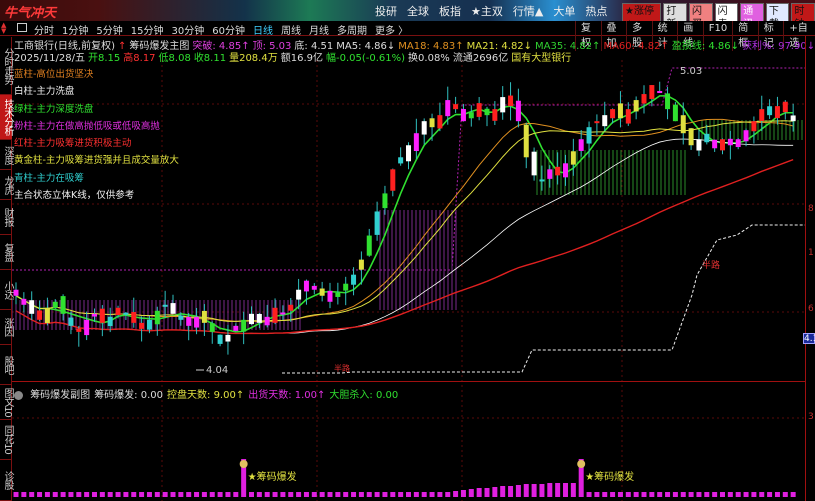 This screenshot has height=501, width=815. I want to click on info-item: 筹码爆发: 0.00, so click(129, 395).